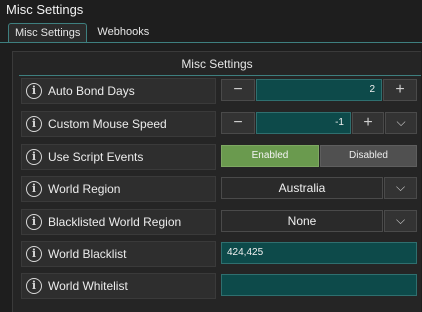 The image size is (422, 312). I want to click on world-whitelist-input, so click(319, 285).